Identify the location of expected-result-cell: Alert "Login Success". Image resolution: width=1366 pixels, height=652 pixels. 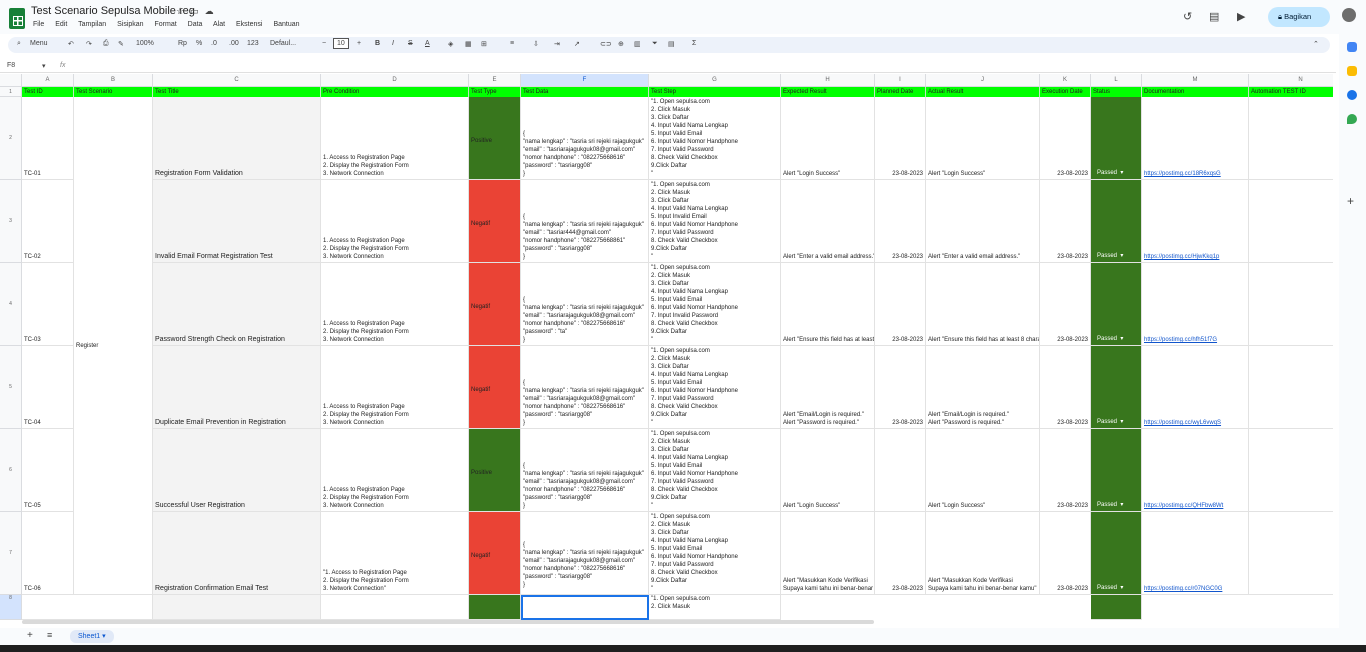
(828, 470).